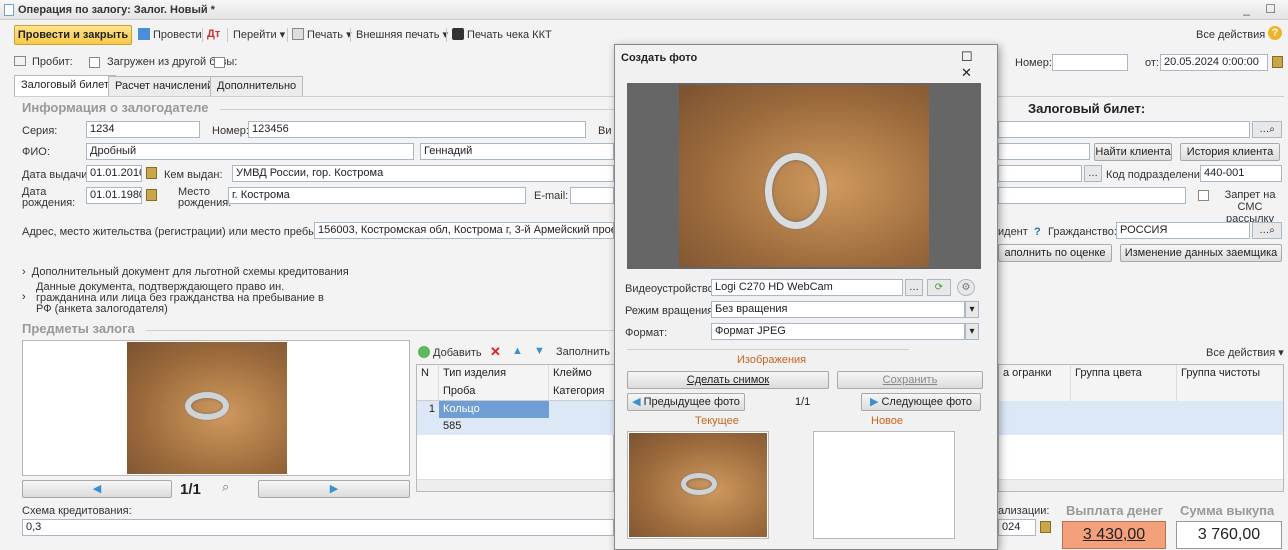 The width and height of the screenshot is (1288, 550). What do you see at coordinates (1017, 527) in the screenshot?
I see `realization-date-field: 024` at bounding box center [1017, 527].